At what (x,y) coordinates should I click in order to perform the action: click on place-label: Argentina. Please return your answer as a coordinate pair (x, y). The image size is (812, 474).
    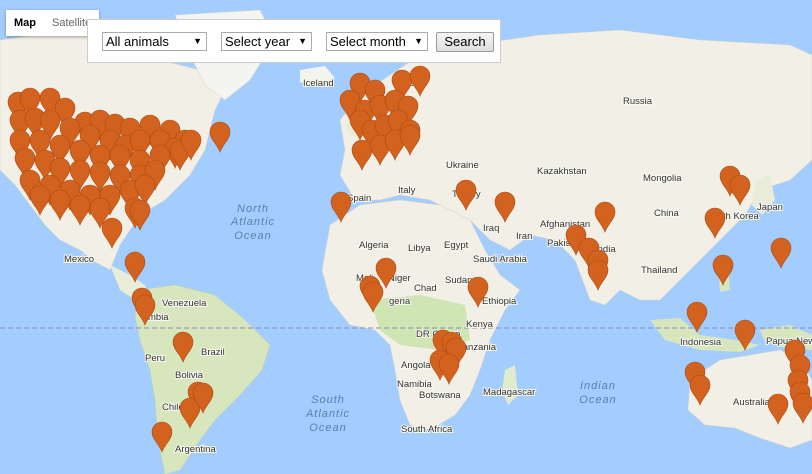
    Looking at the image, I should click on (195, 449).